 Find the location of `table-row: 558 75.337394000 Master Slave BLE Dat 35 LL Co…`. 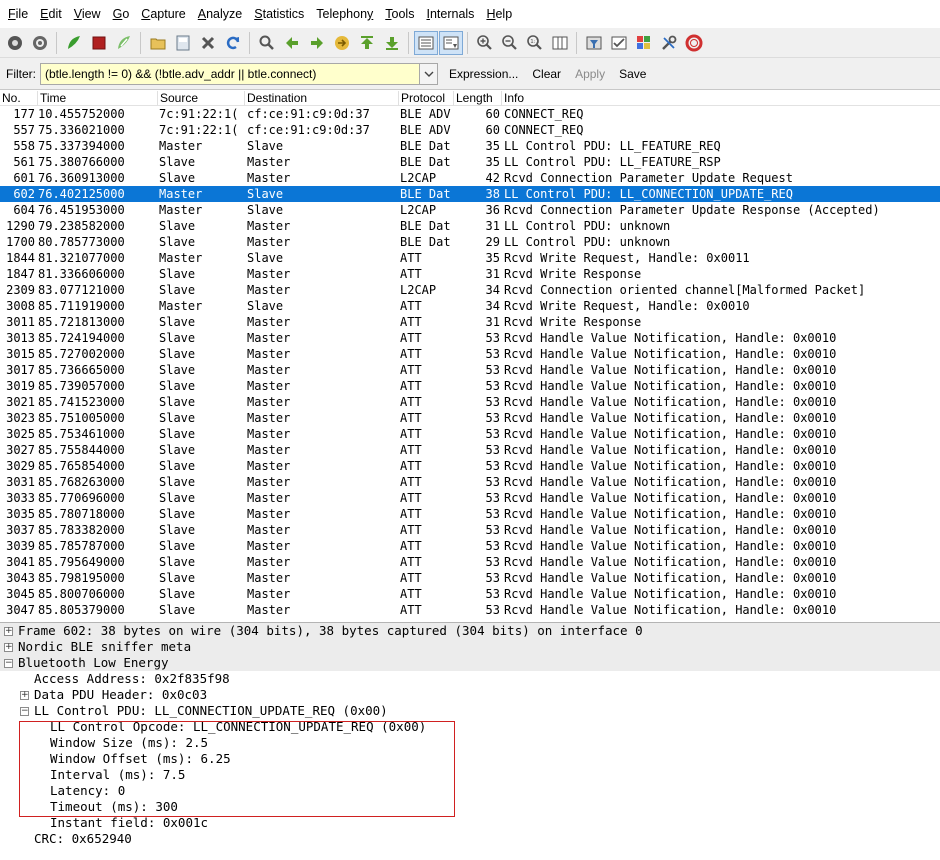

table-row: 558 75.337394000 Master Slave BLE Dat 35 LL Co… is located at coordinates (470, 146).